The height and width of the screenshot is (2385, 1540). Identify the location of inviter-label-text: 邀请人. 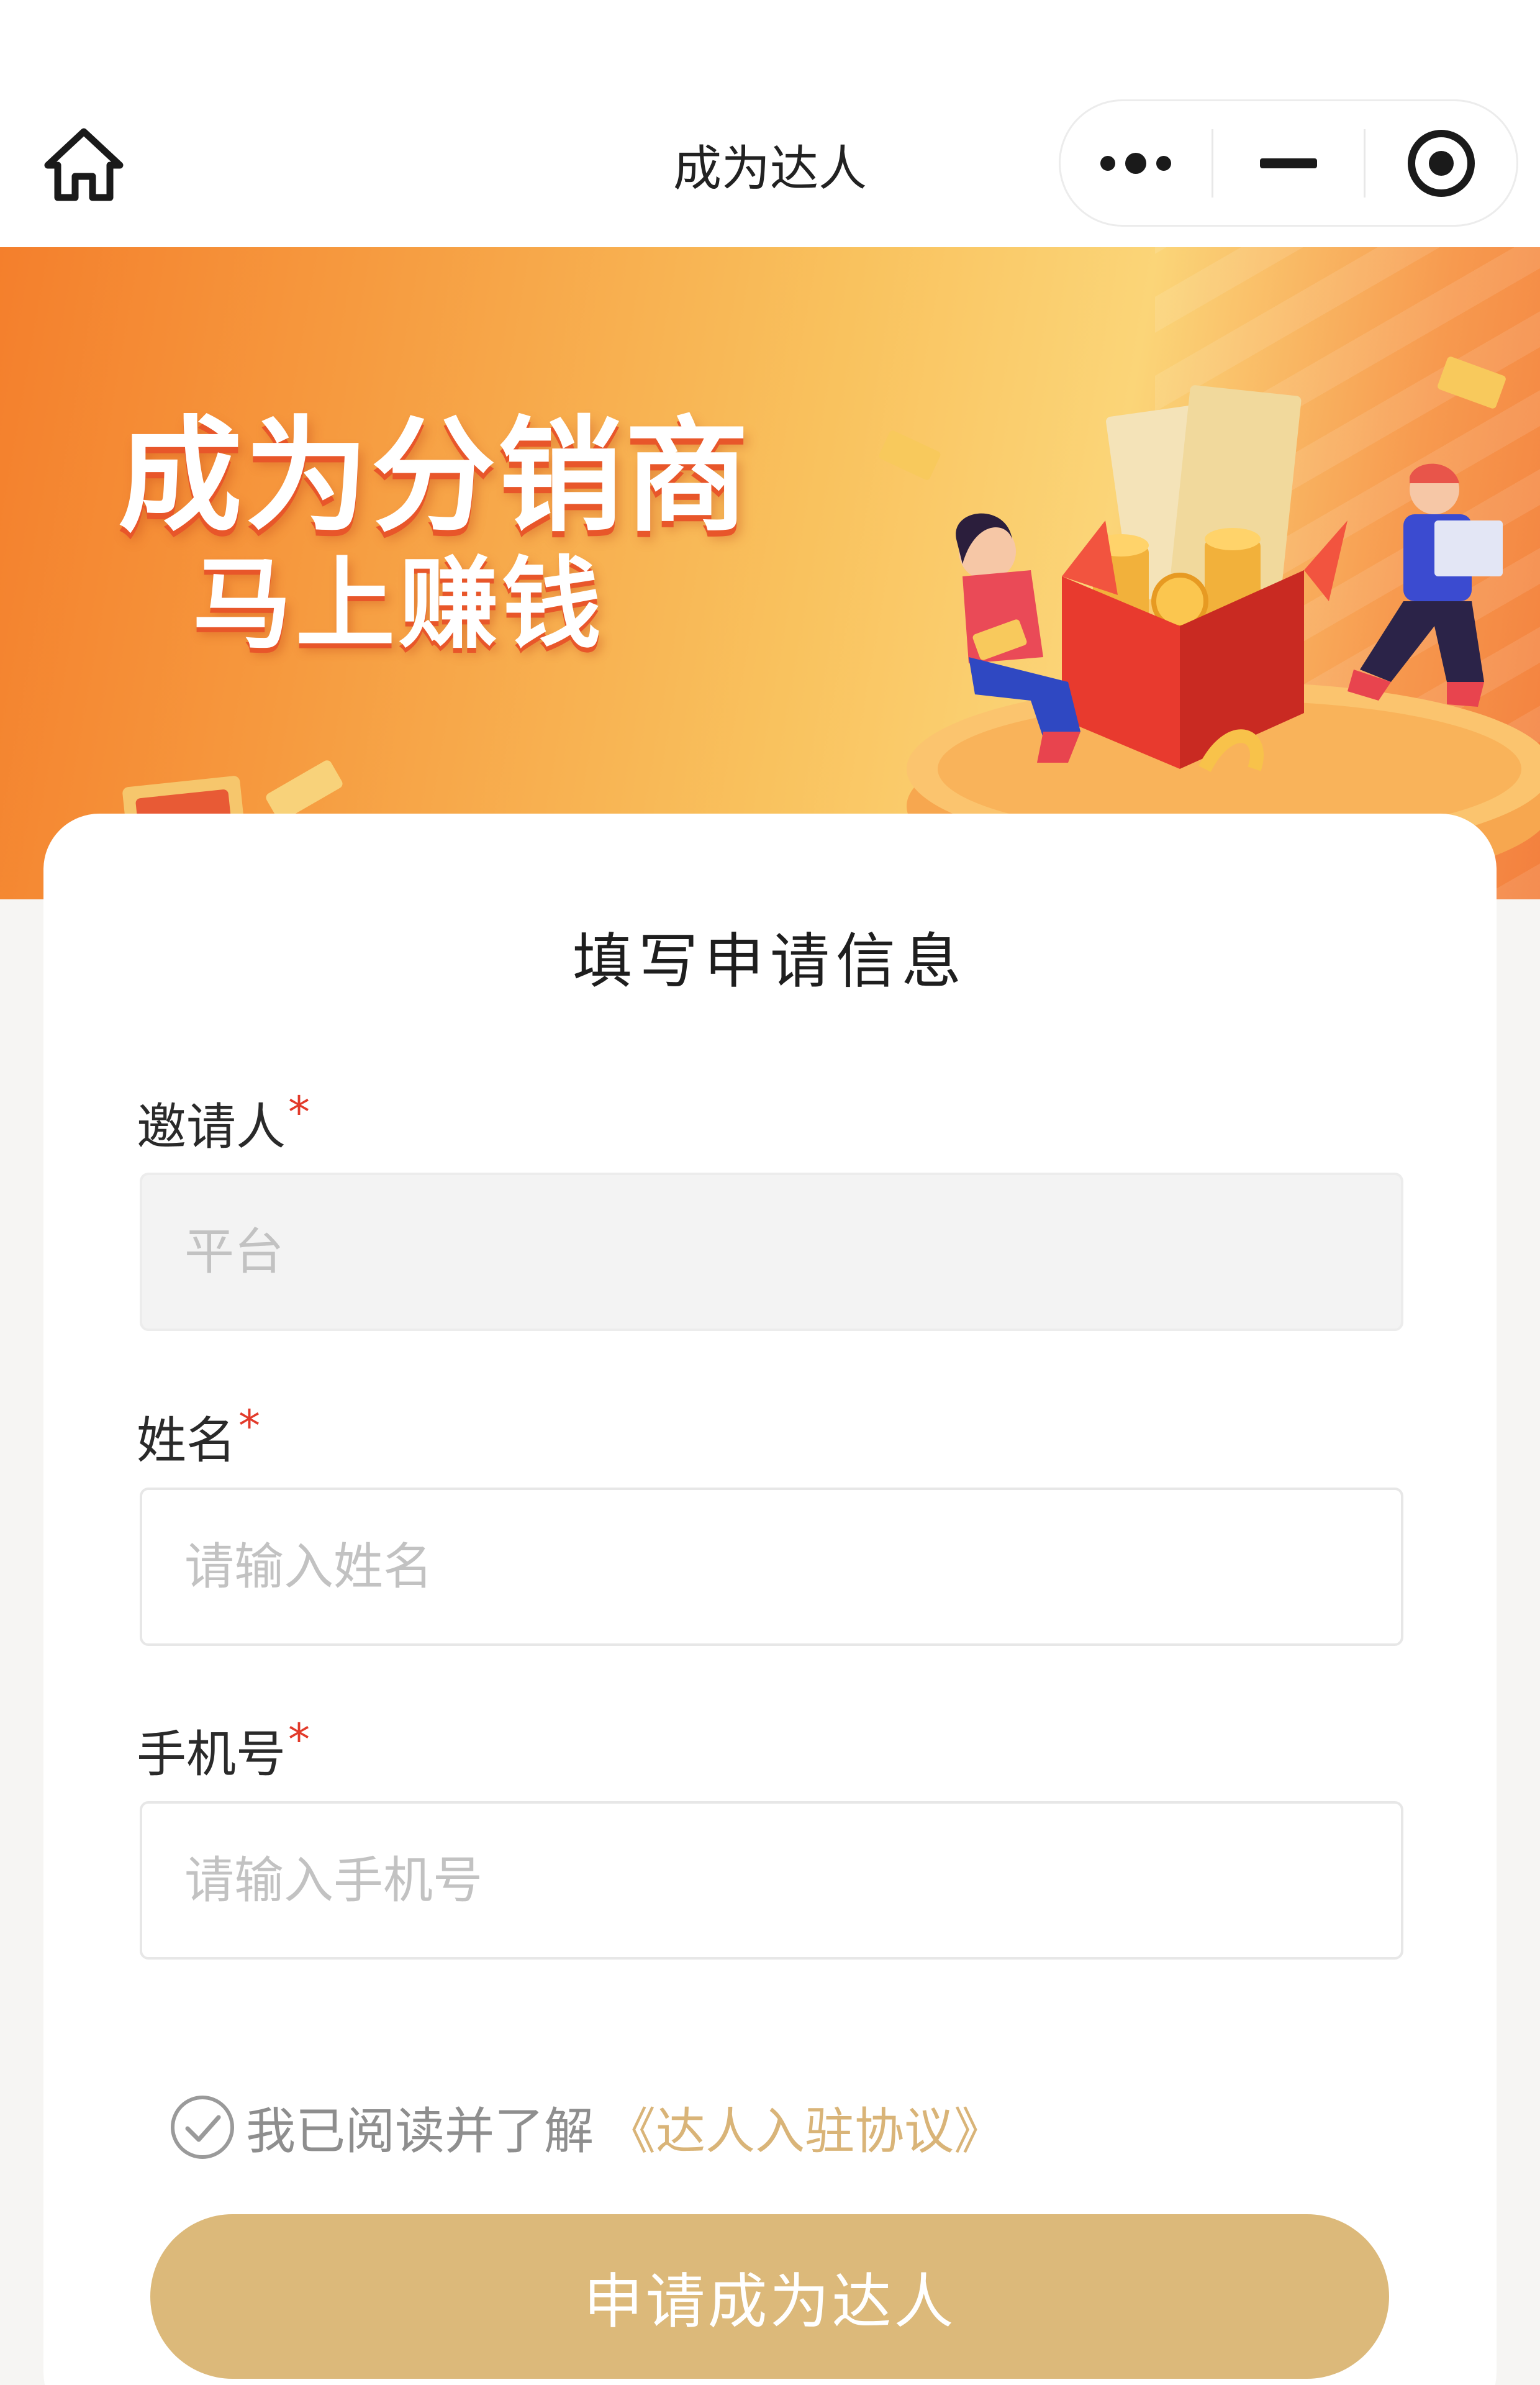
(211, 1127).